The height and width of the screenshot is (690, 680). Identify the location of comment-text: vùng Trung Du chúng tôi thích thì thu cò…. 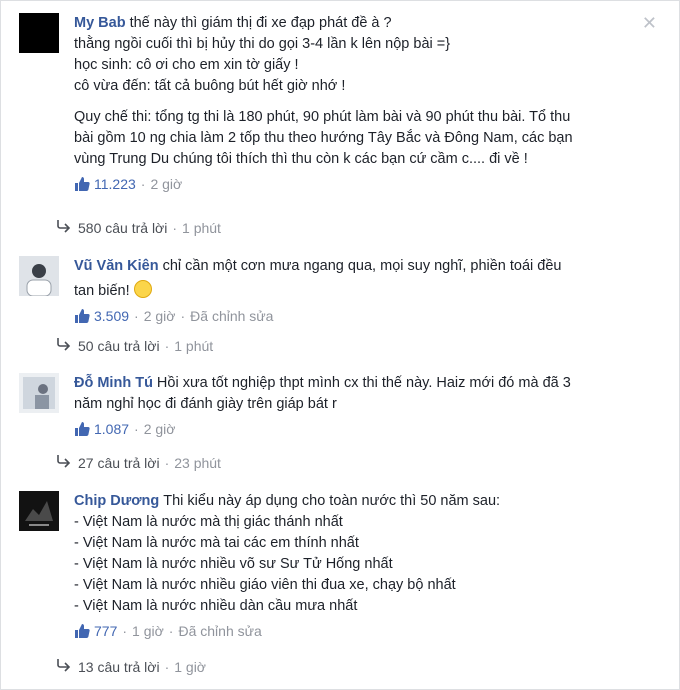
(301, 159).